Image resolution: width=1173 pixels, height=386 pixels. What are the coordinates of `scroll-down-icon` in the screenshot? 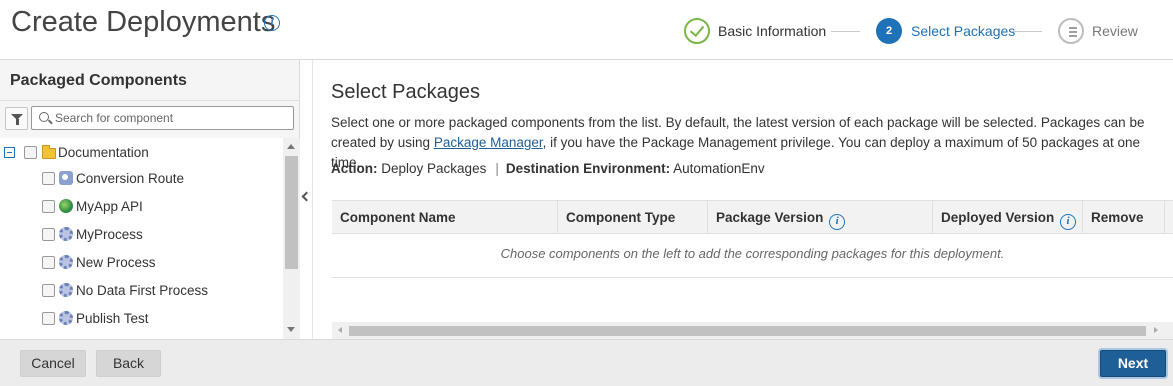 It's located at (291, 329).